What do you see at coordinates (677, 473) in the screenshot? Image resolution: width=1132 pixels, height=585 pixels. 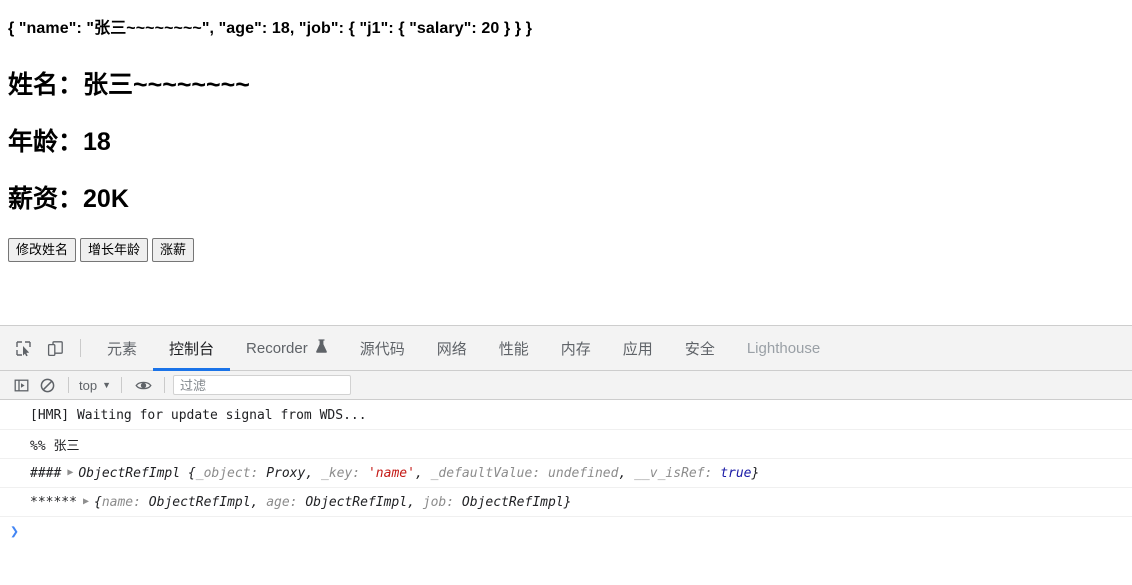 I see `object-prop-key: __v_isRef:` at bounding box center [677, 473].